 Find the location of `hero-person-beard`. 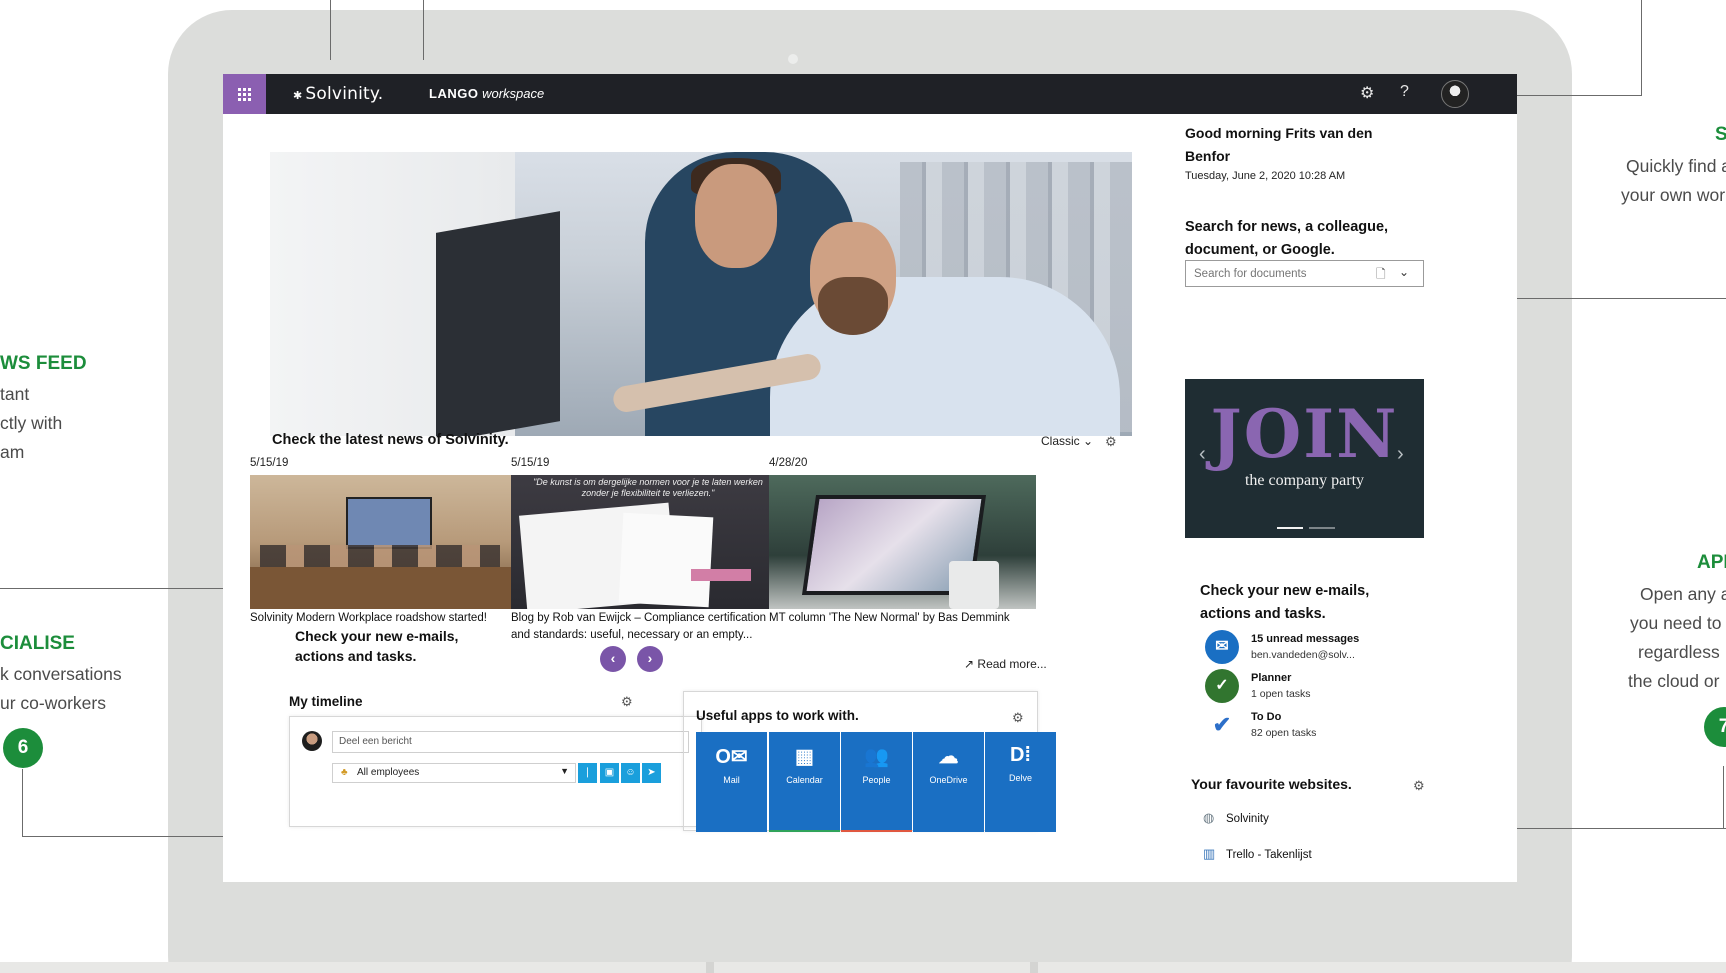

hero-person-beard is located at coordinates (853, 306).